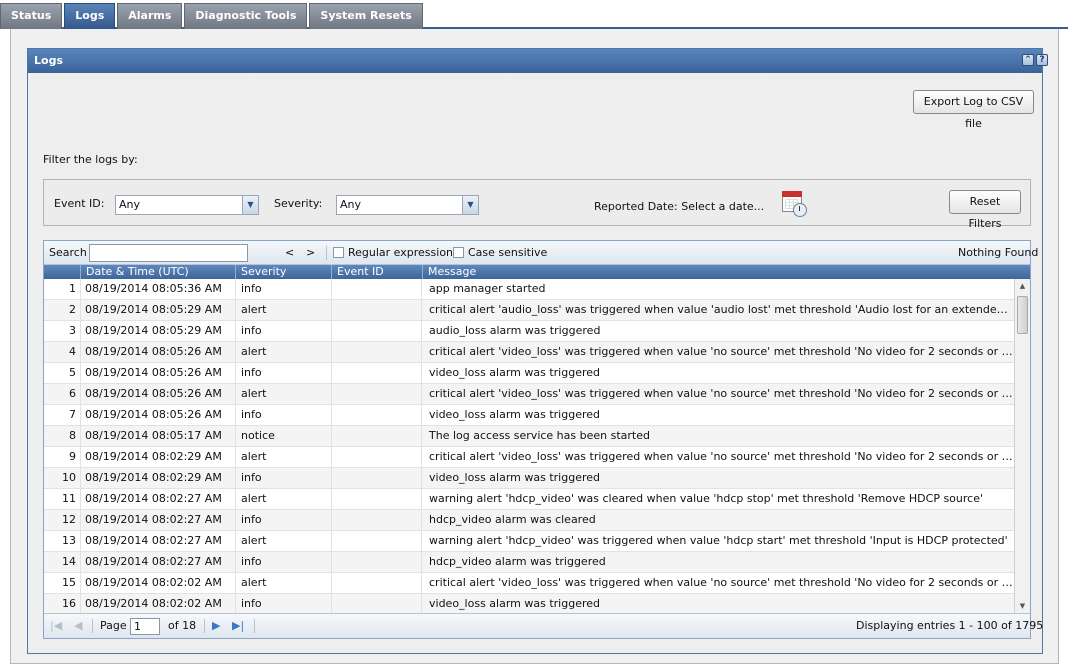  Describe the element at coordinates (1022, 606) in the screenshot. I see `scroll-down-icon: ▼` at that location.